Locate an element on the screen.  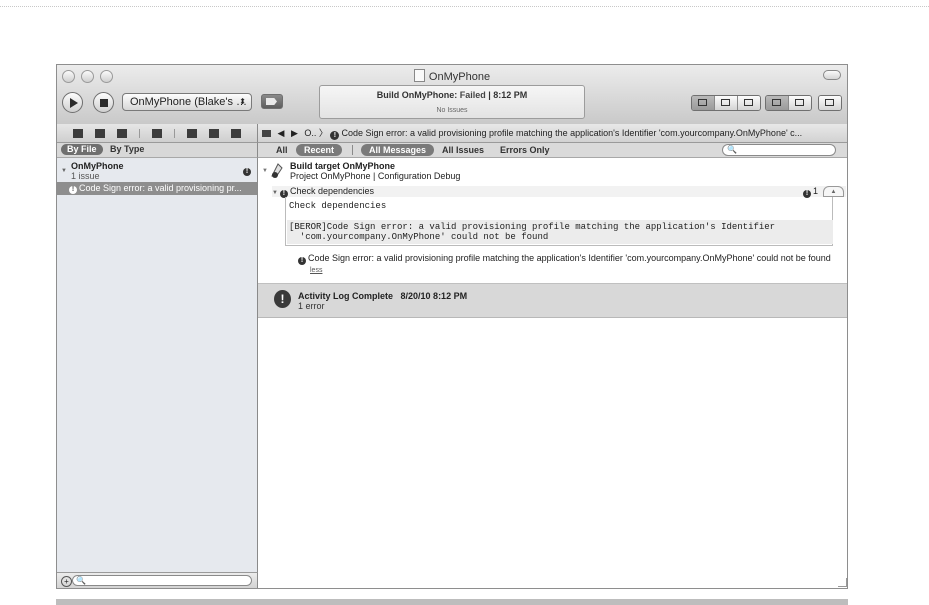
organizer-button is located at coordinates (830, 103).